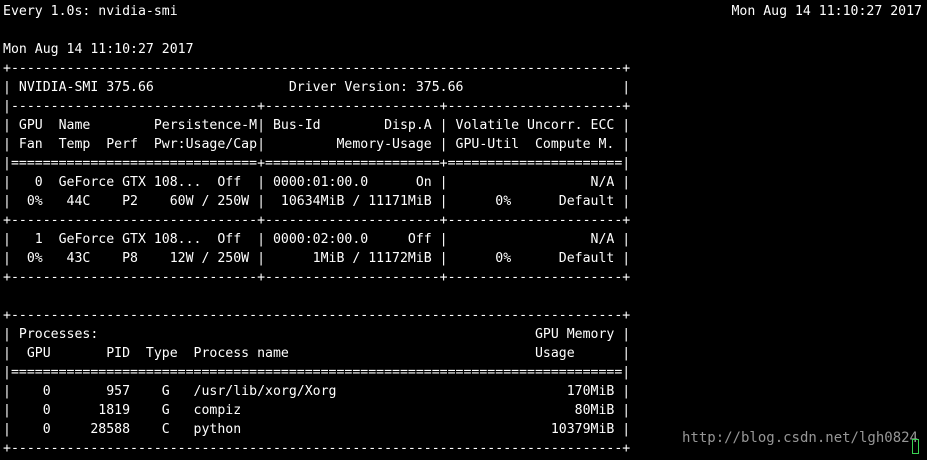  I want to click on process-row-xorg: | 0 957 G /usr/lib/xorg/Xorg 170MiB |, so click(317, 391).